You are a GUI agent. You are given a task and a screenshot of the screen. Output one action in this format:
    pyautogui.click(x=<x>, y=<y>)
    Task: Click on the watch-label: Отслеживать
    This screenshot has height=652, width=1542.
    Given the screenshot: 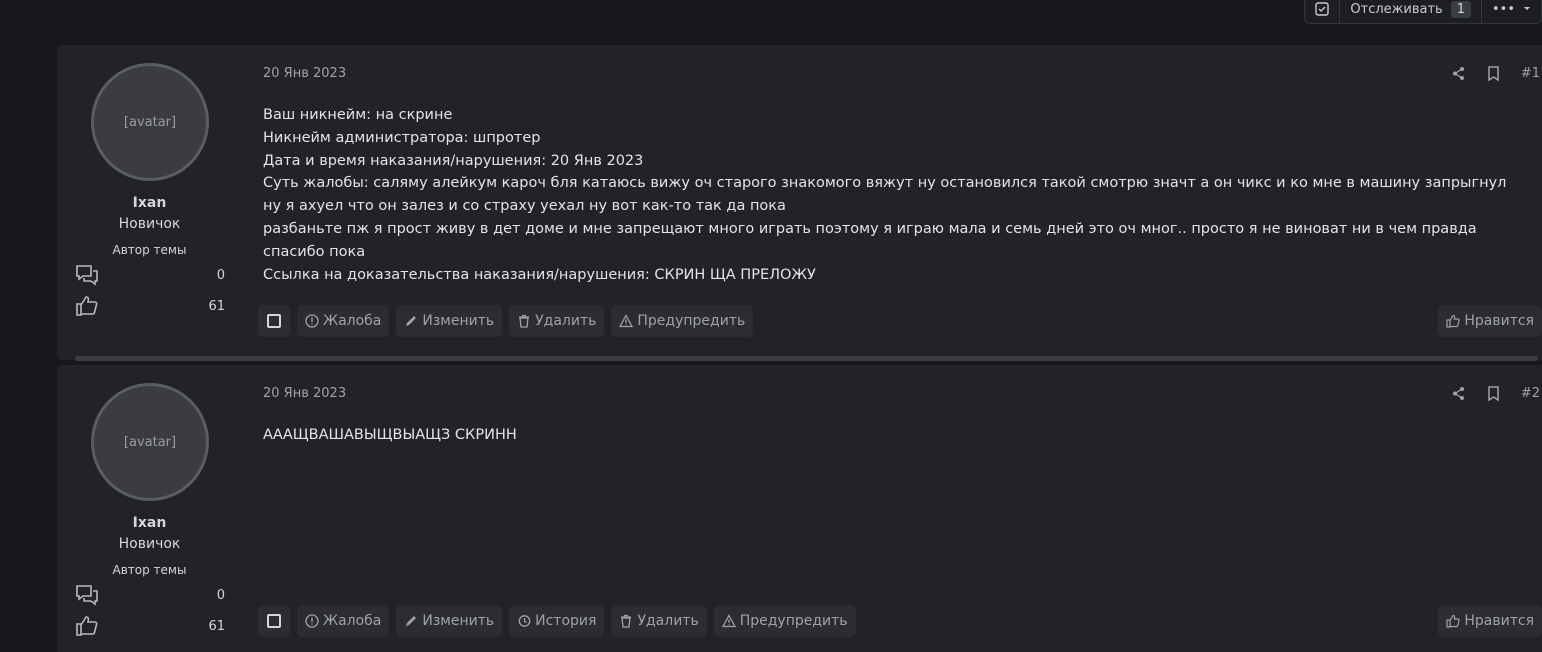 What is the action you would take?
    pyautogui.click(x=1396, y=9)
    